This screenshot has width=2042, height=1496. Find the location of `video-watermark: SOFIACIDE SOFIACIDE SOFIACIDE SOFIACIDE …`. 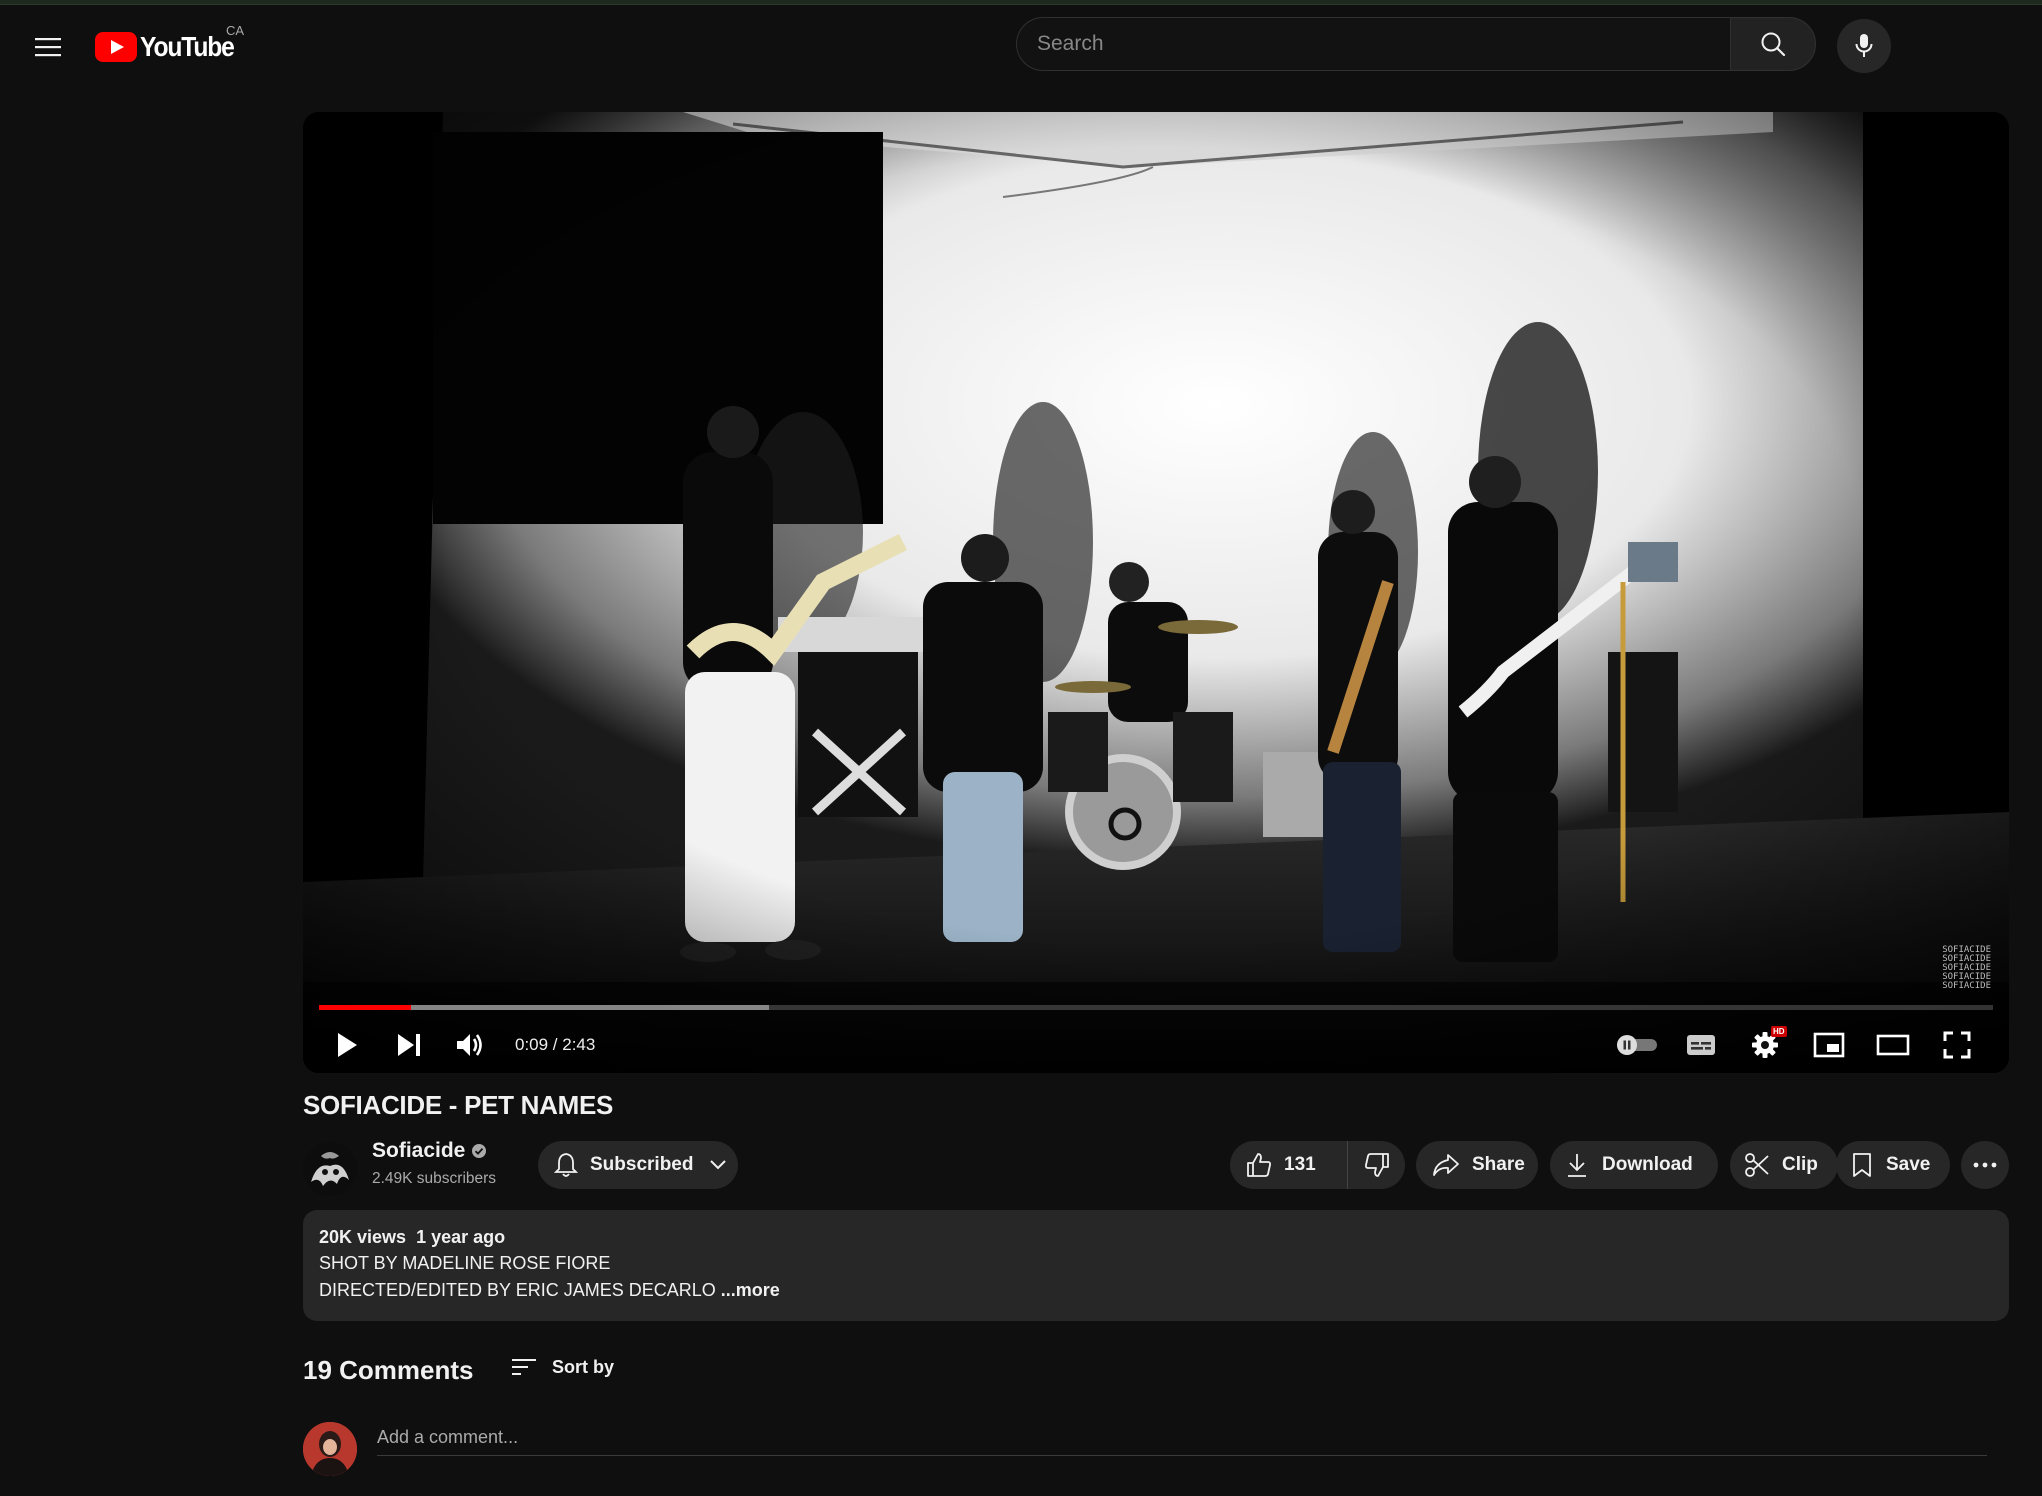

video-watermark: SOFIACIDE SOFIACIDE SOFIACIDE SOFIACIDE … is located at coordinates (1966, 968).